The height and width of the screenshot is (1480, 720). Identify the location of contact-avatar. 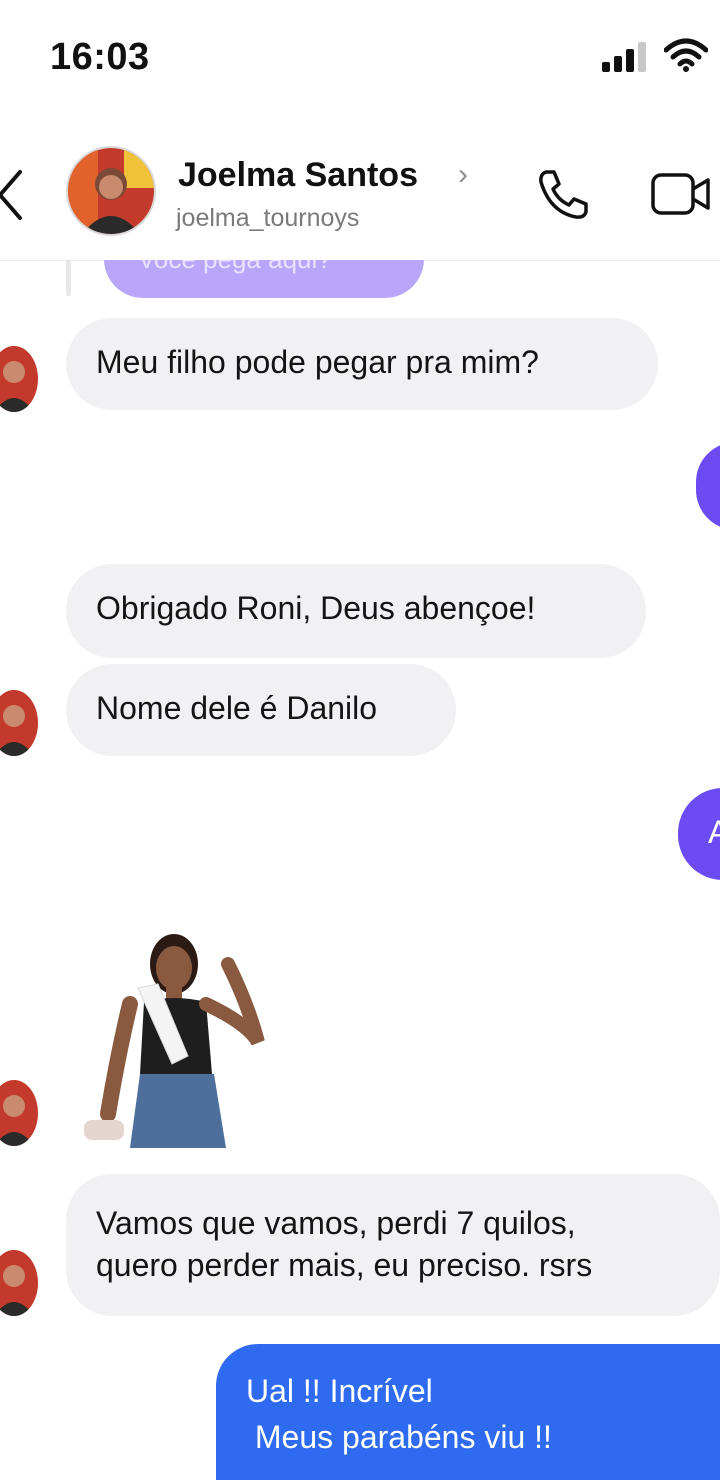
(111, 191).